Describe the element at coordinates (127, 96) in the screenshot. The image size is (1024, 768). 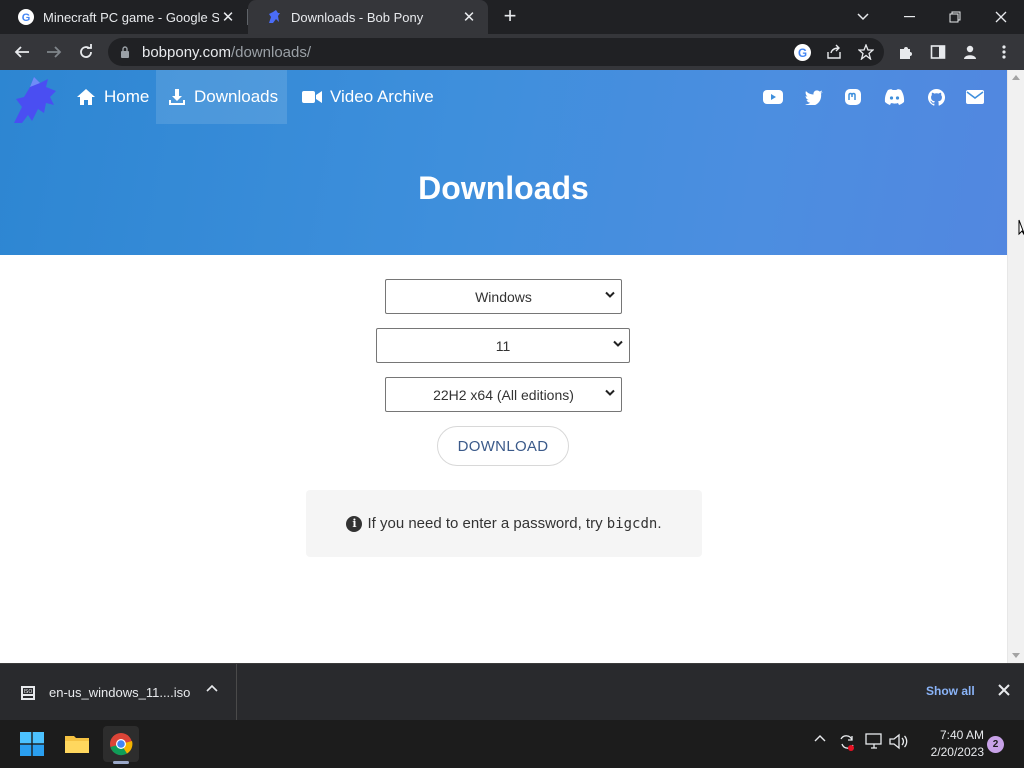
I see `nav-home-label: Home` at that location.